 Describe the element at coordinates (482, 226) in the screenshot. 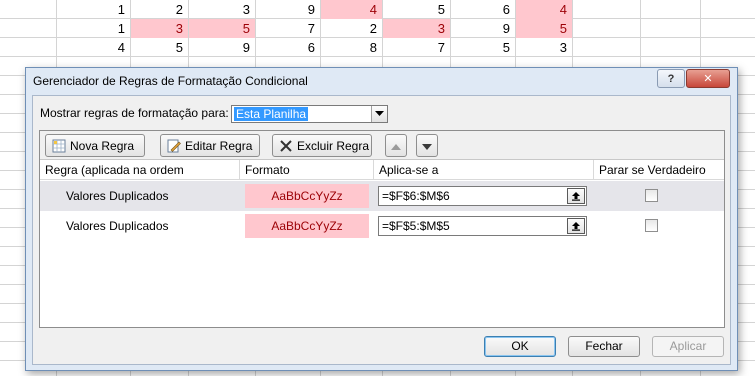

I see `applies-to-input: =$F$5:$M$5` at that location.